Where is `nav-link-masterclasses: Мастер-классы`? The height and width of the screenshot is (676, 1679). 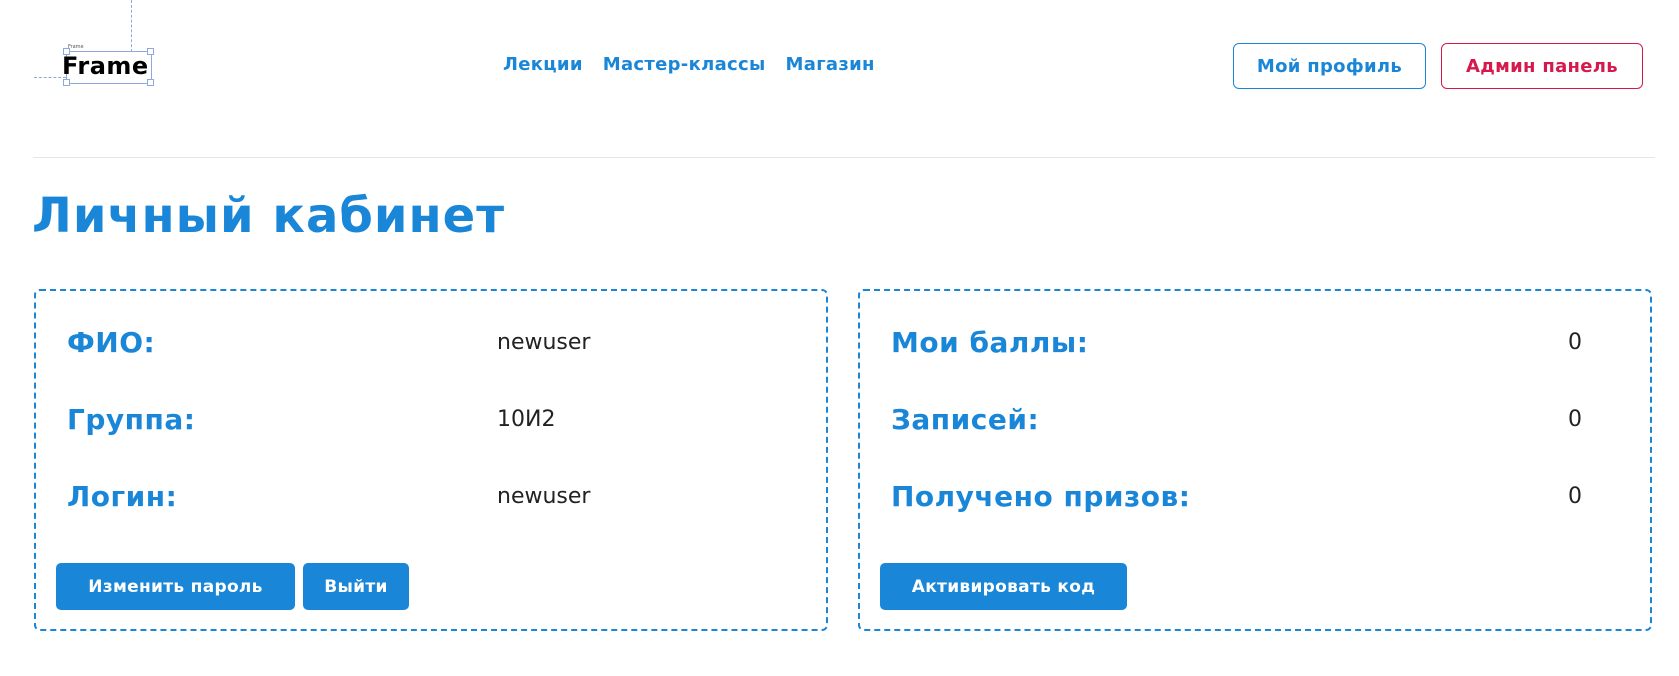 nav-link-masterclasses: Мастер-классы is located at coordinates (684, 64).